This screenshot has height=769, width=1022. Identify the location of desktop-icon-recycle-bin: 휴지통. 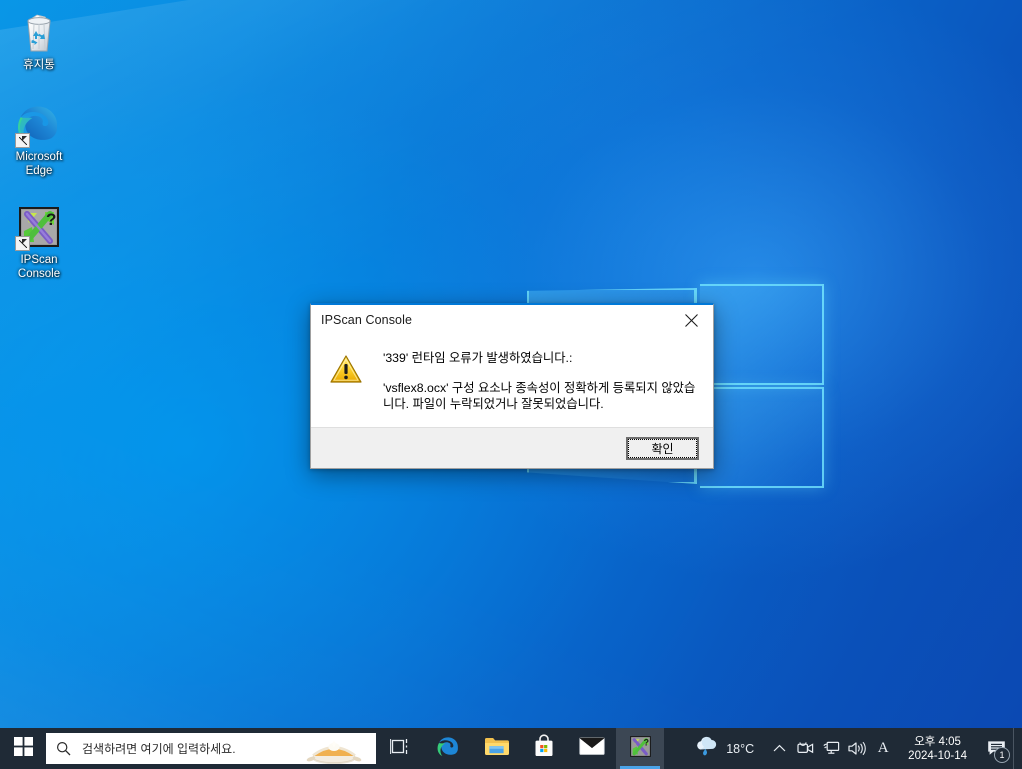
(39, 40).